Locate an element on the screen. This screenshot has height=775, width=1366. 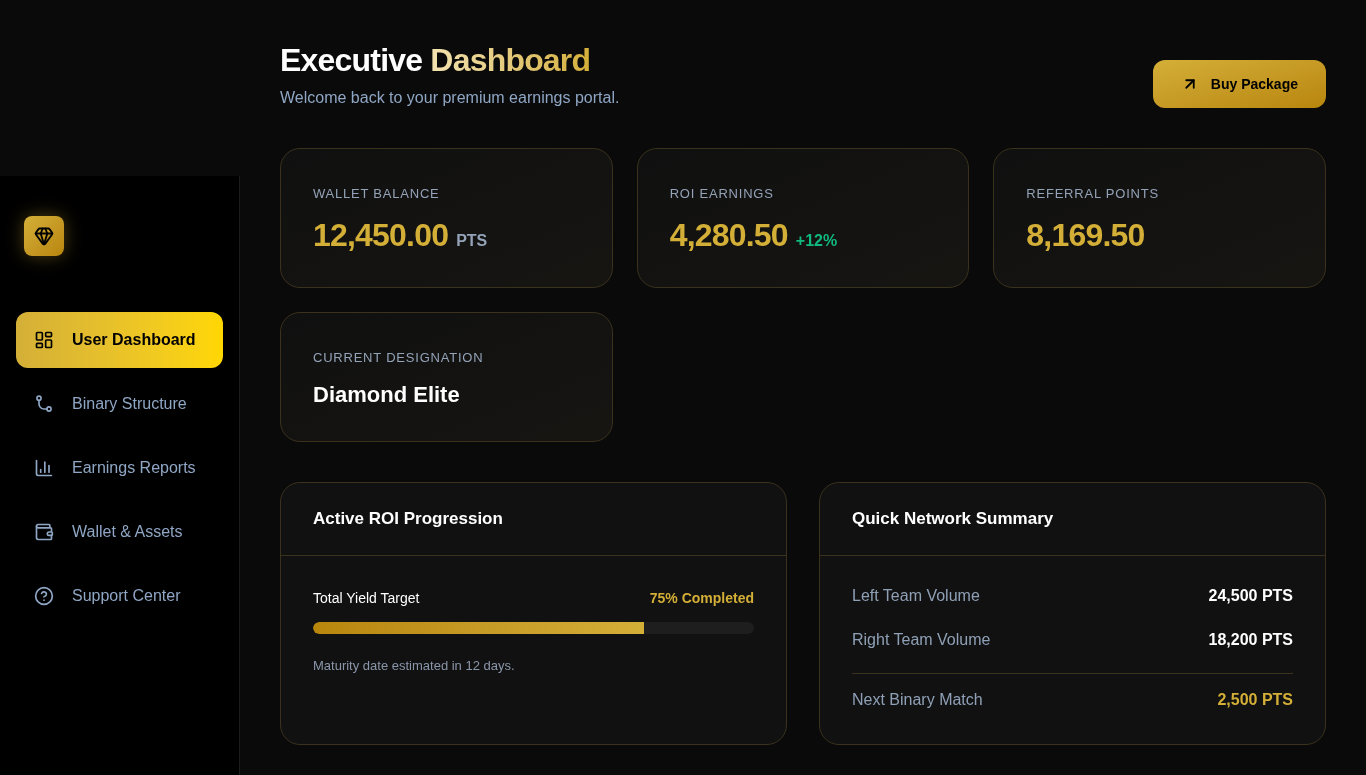
gem-logo-icon is located at coordinates (44, 236).